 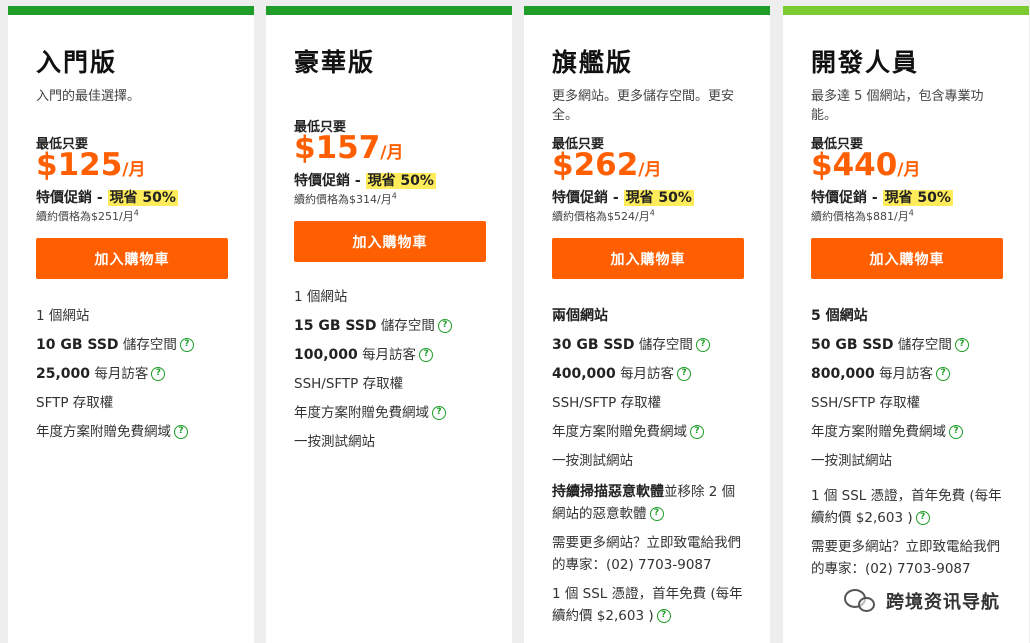 What do you see at coordinates (593, 62) in the screenshot?
I see `plan-name: 旗艦版` at bounding box center [593, 62].